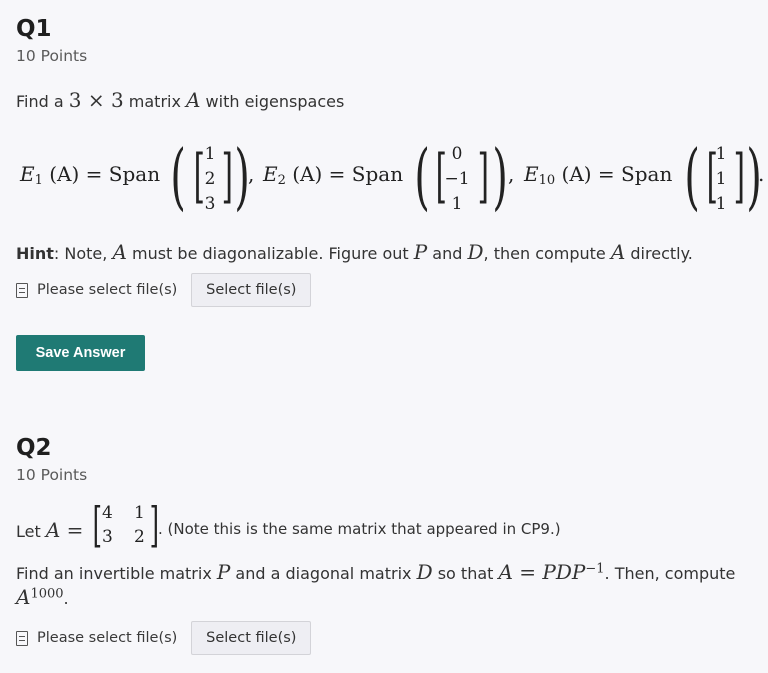  What do you see at coordinates (34, 448) in the screenshot?
I see `question-2-title: Q2` at bounding box center [34, 448].